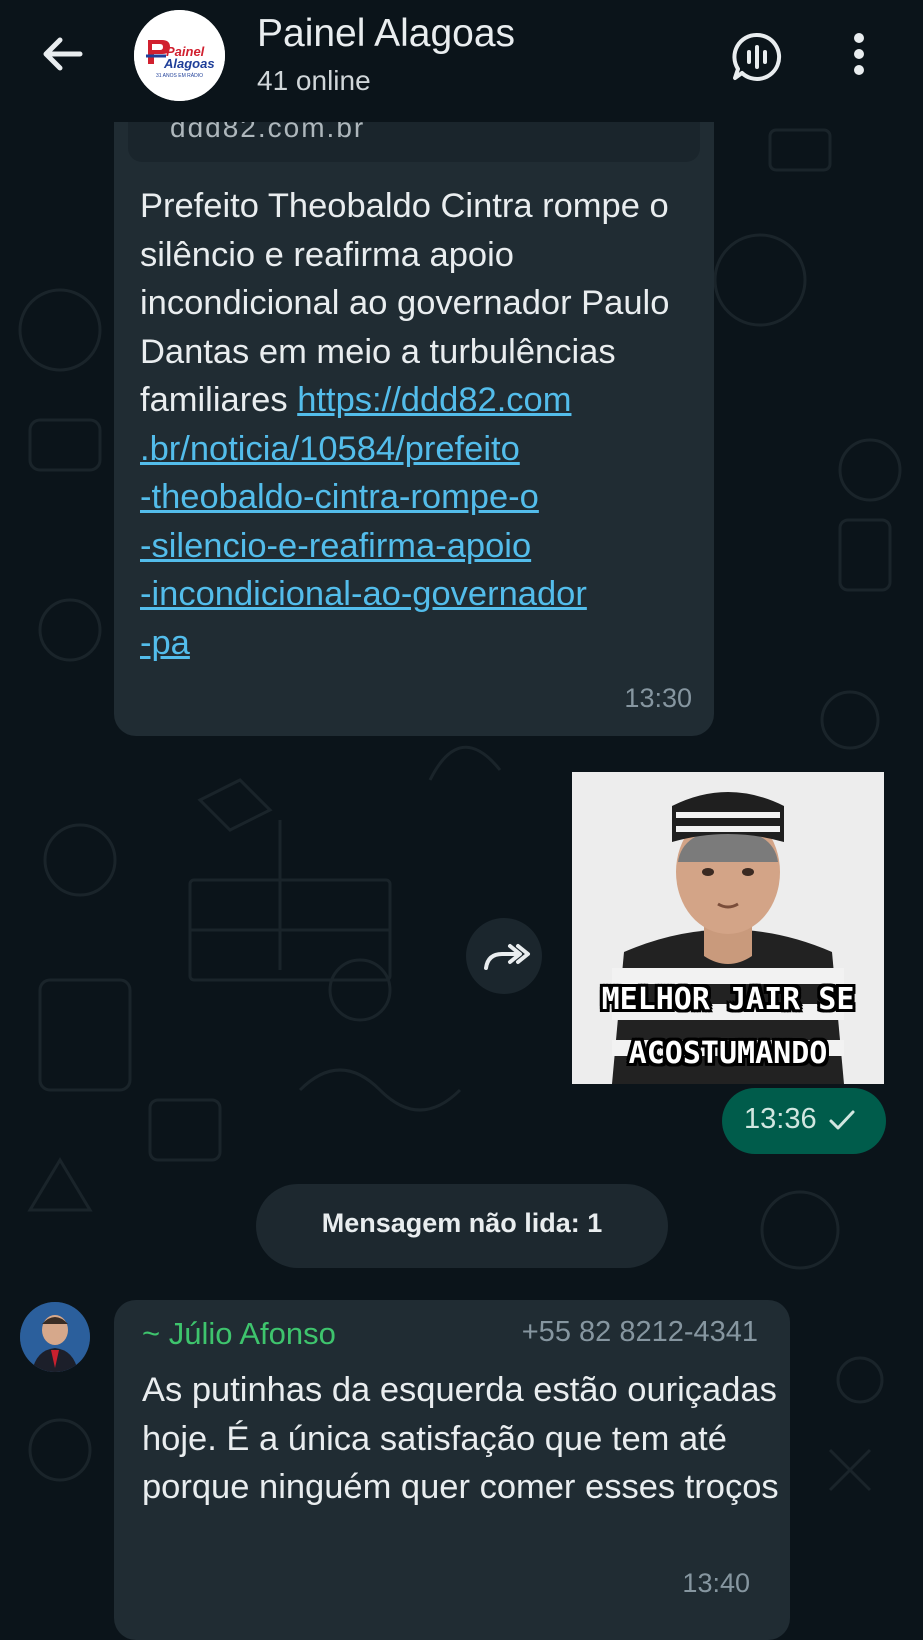  I want to click on sender-avatar, so click(55, 1337).